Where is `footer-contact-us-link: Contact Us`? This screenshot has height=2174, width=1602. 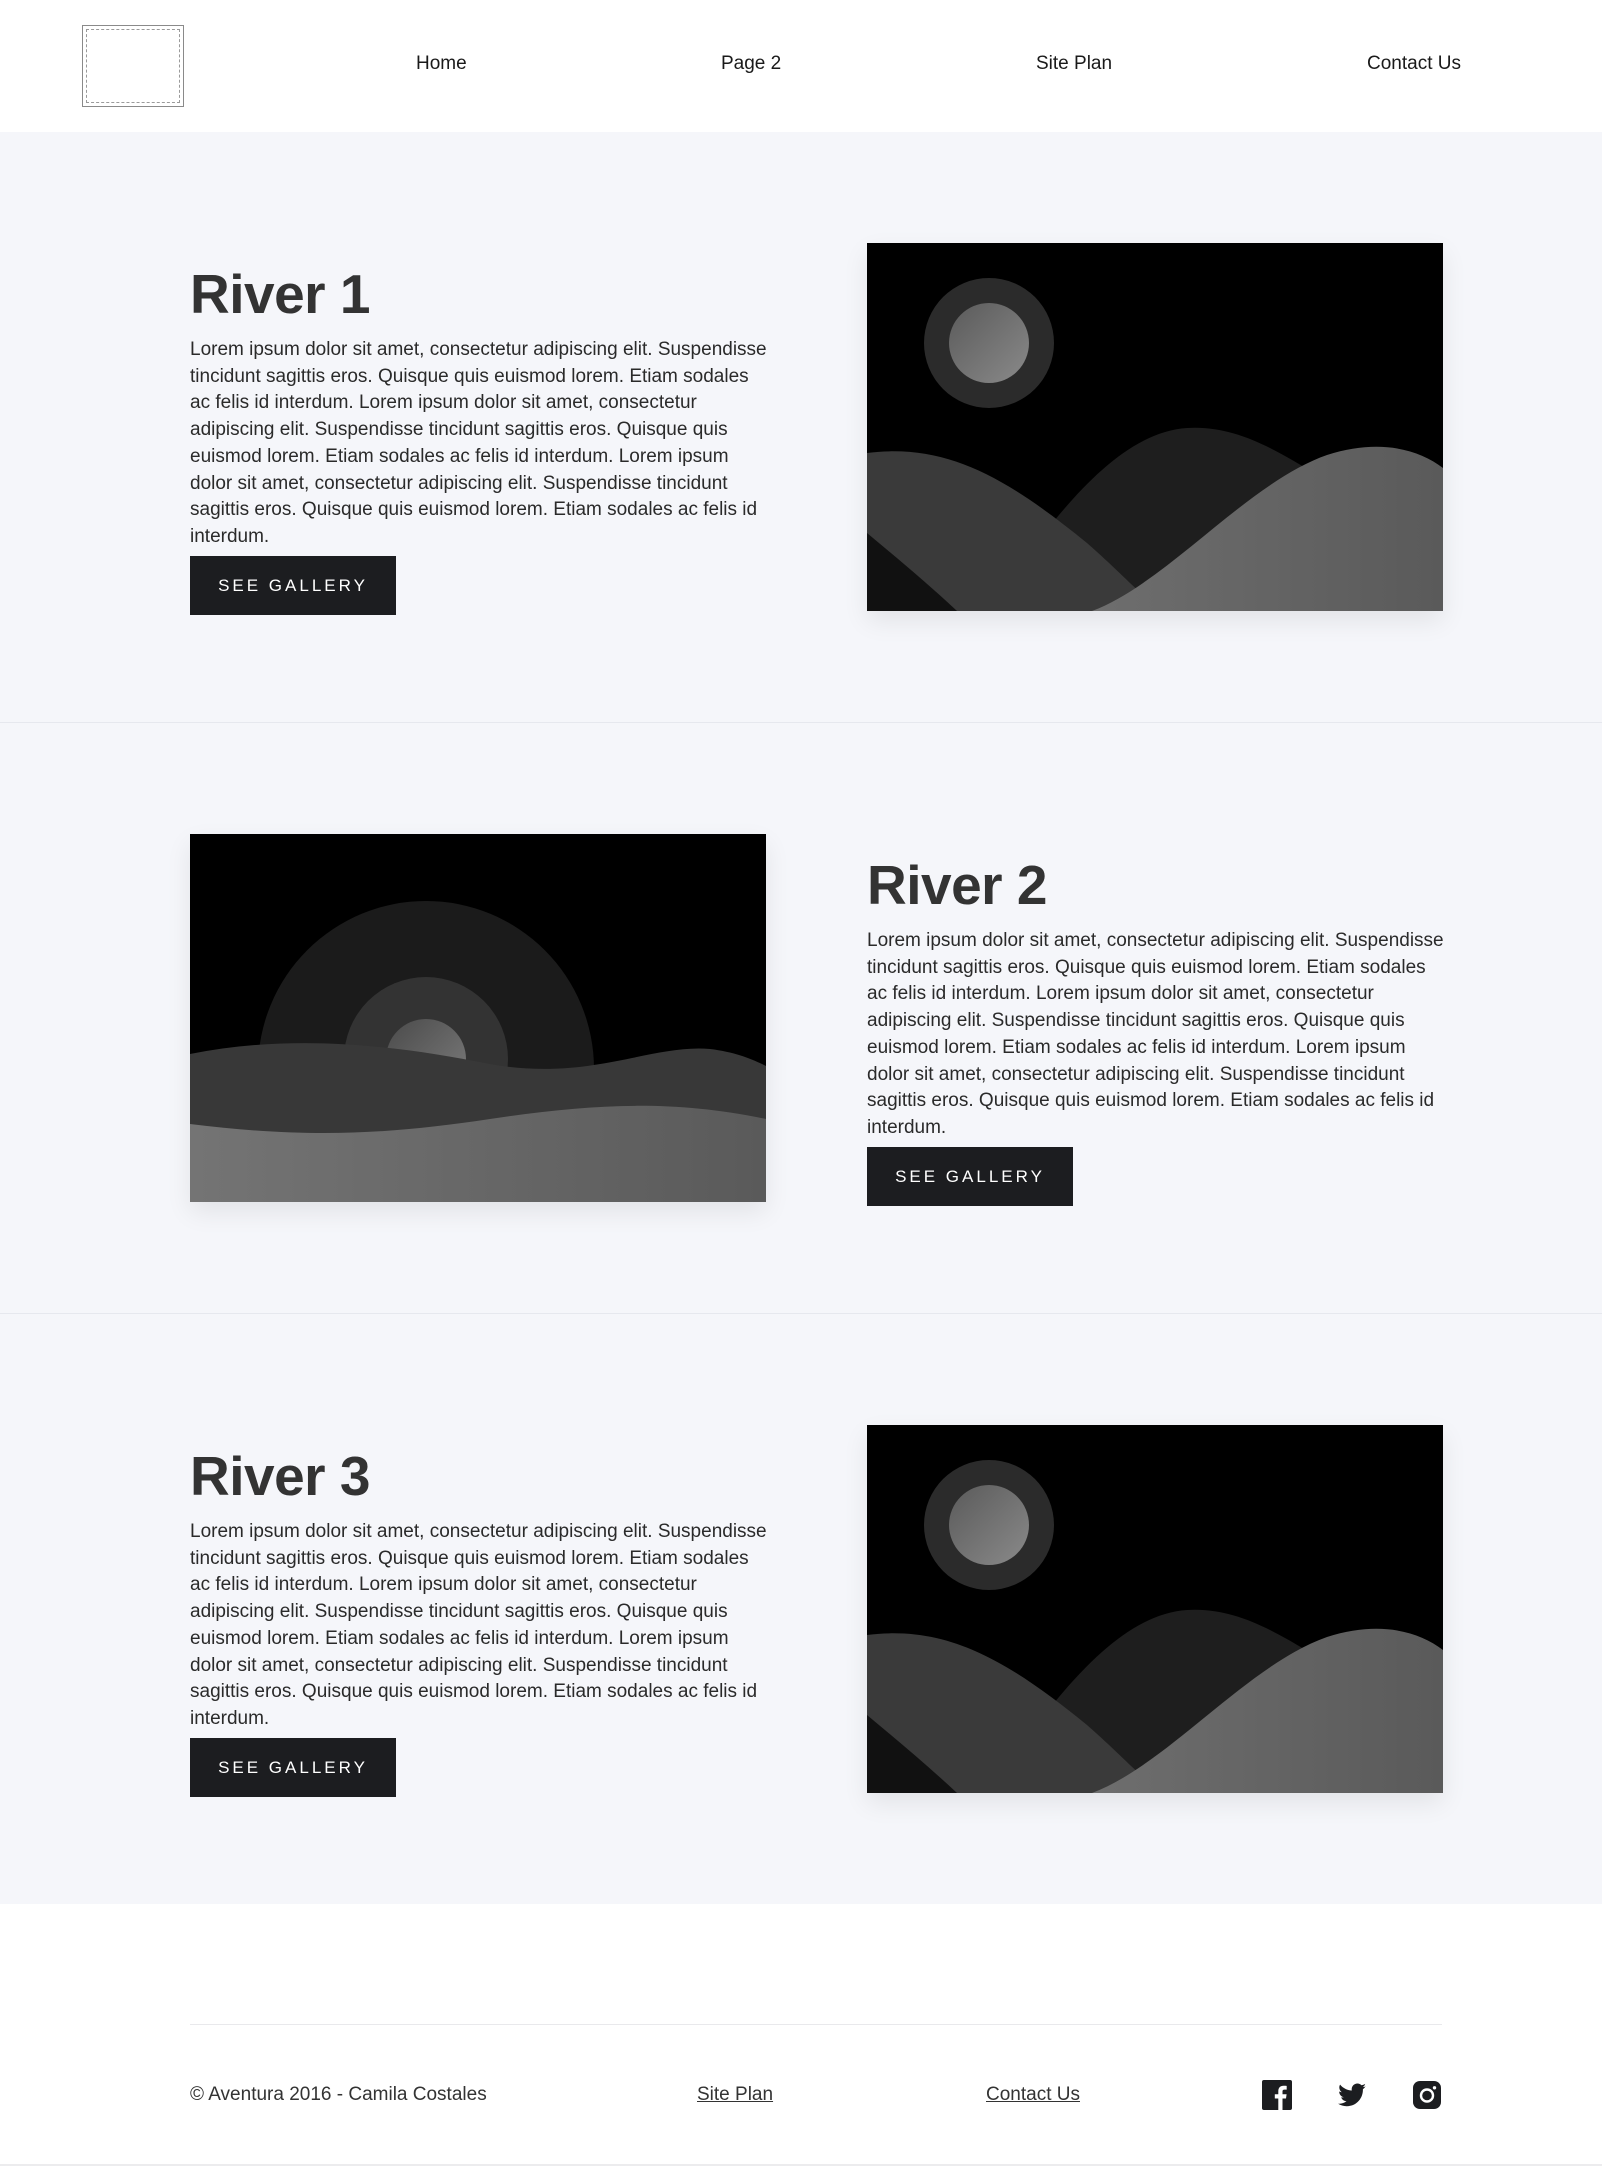 footer-contact-us-link: Contact Us is located at coordinates (1033, 2095).